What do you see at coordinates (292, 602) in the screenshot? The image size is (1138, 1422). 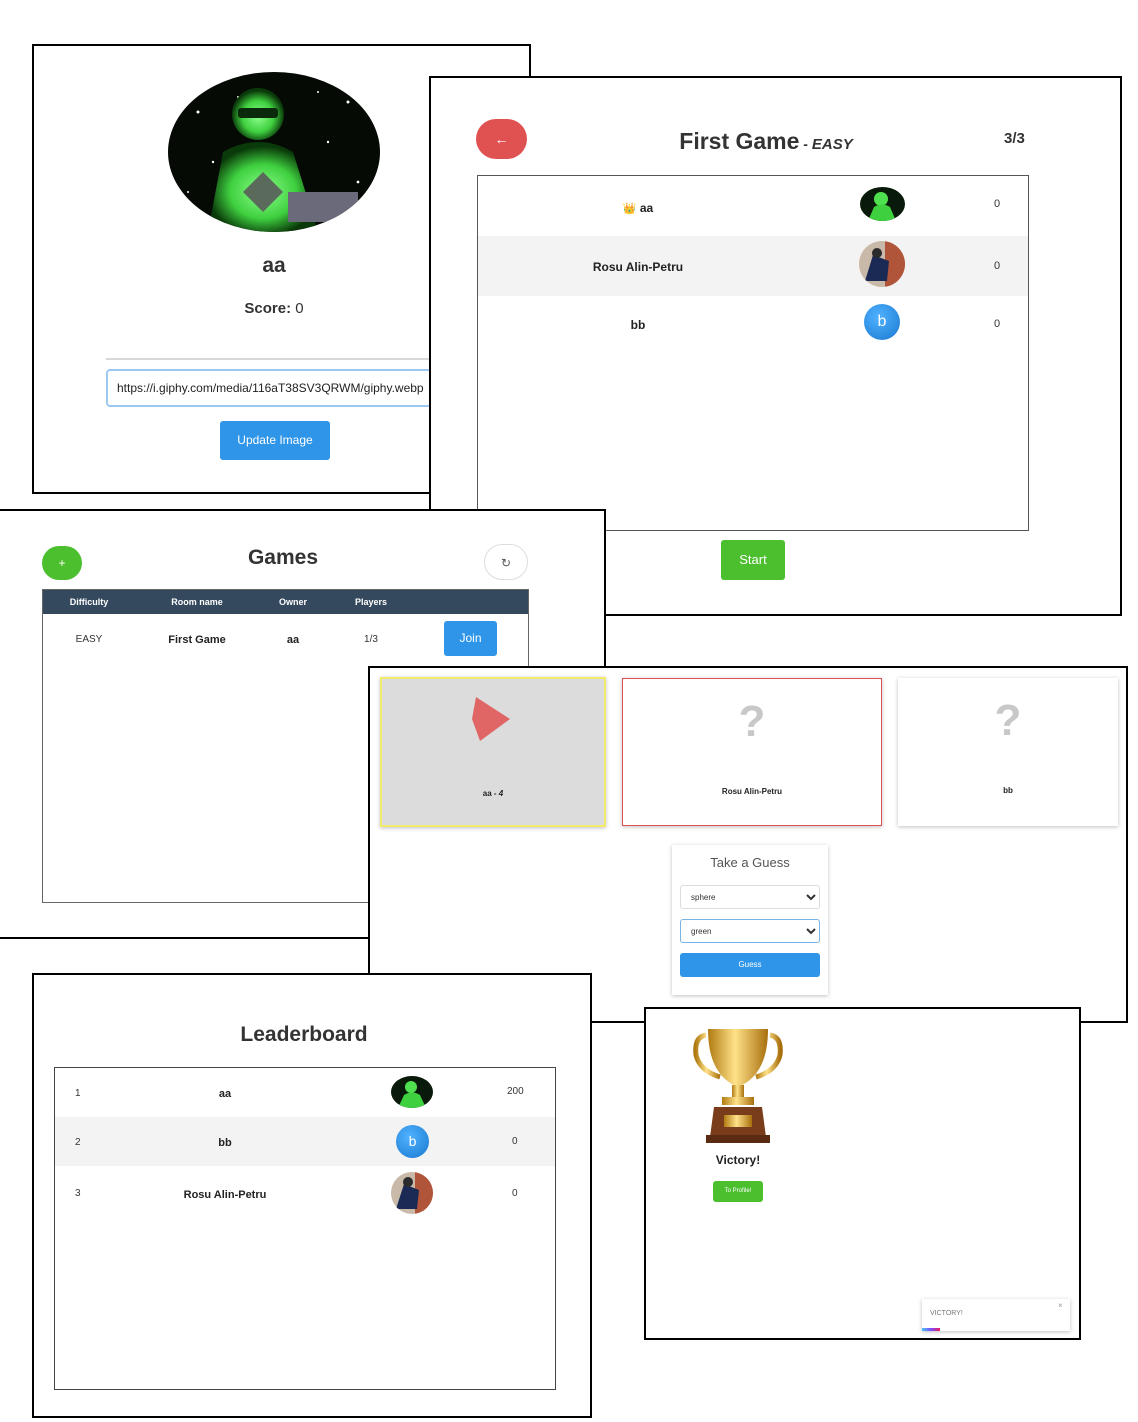 I see `col-owner: Owner` at bounding box center [292, 602].